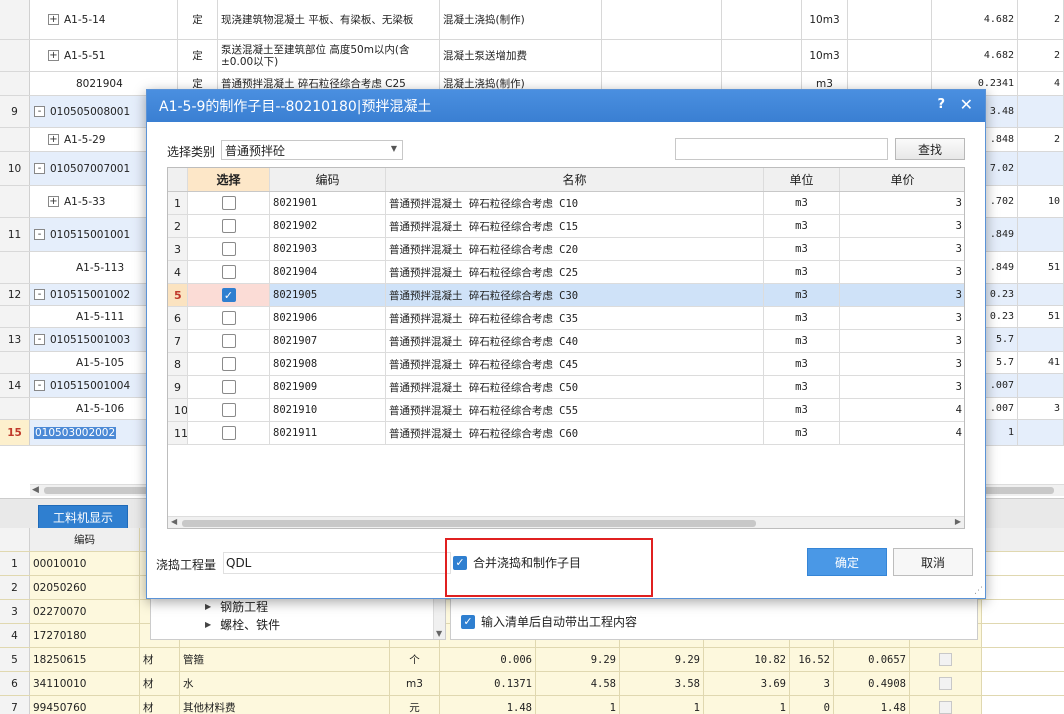 The height and width of the screenshot is (714, 1064). Describe the element at coordinates (312, 150) in the screenshot. I see `category-select: 普通预拌砼 ▼` at that location.